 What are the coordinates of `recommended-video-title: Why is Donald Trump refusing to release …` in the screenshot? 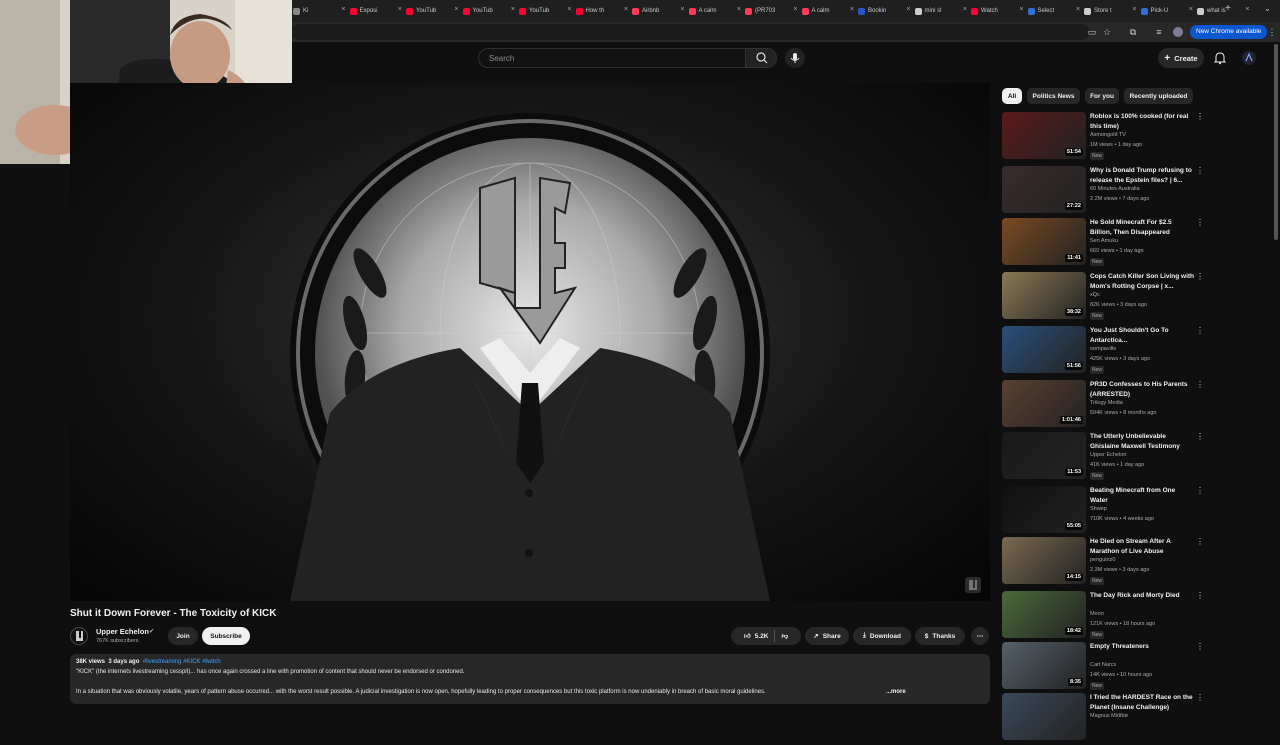 It's located at (1142, 176).